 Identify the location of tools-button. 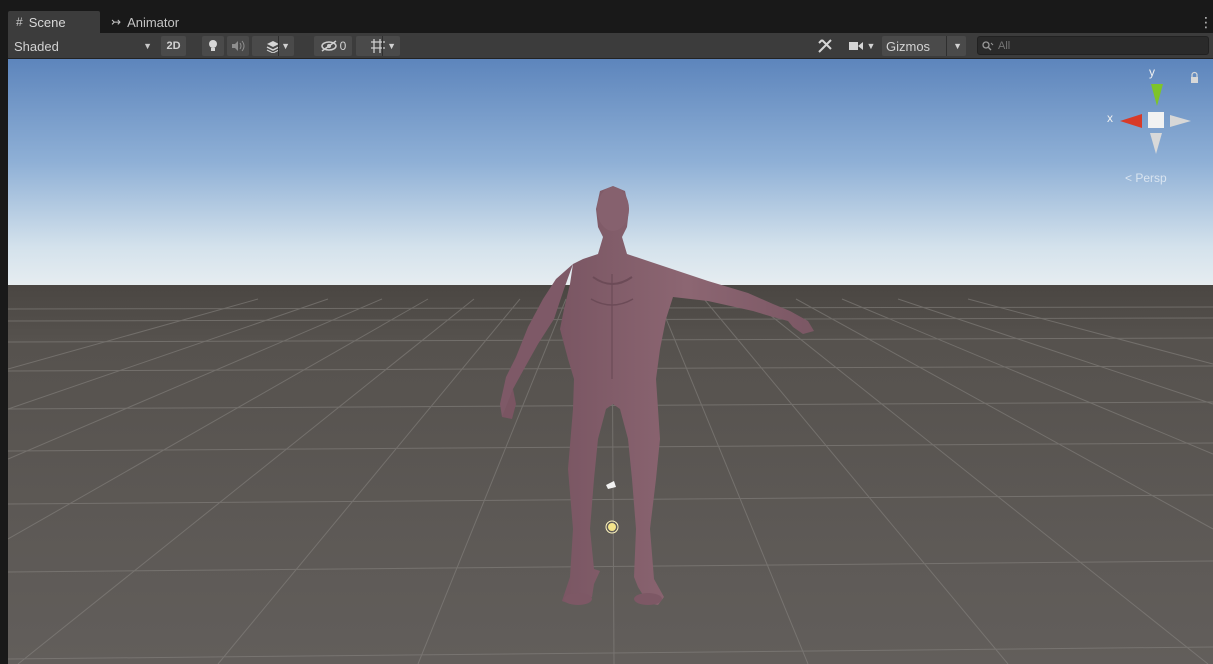
(825, 46).